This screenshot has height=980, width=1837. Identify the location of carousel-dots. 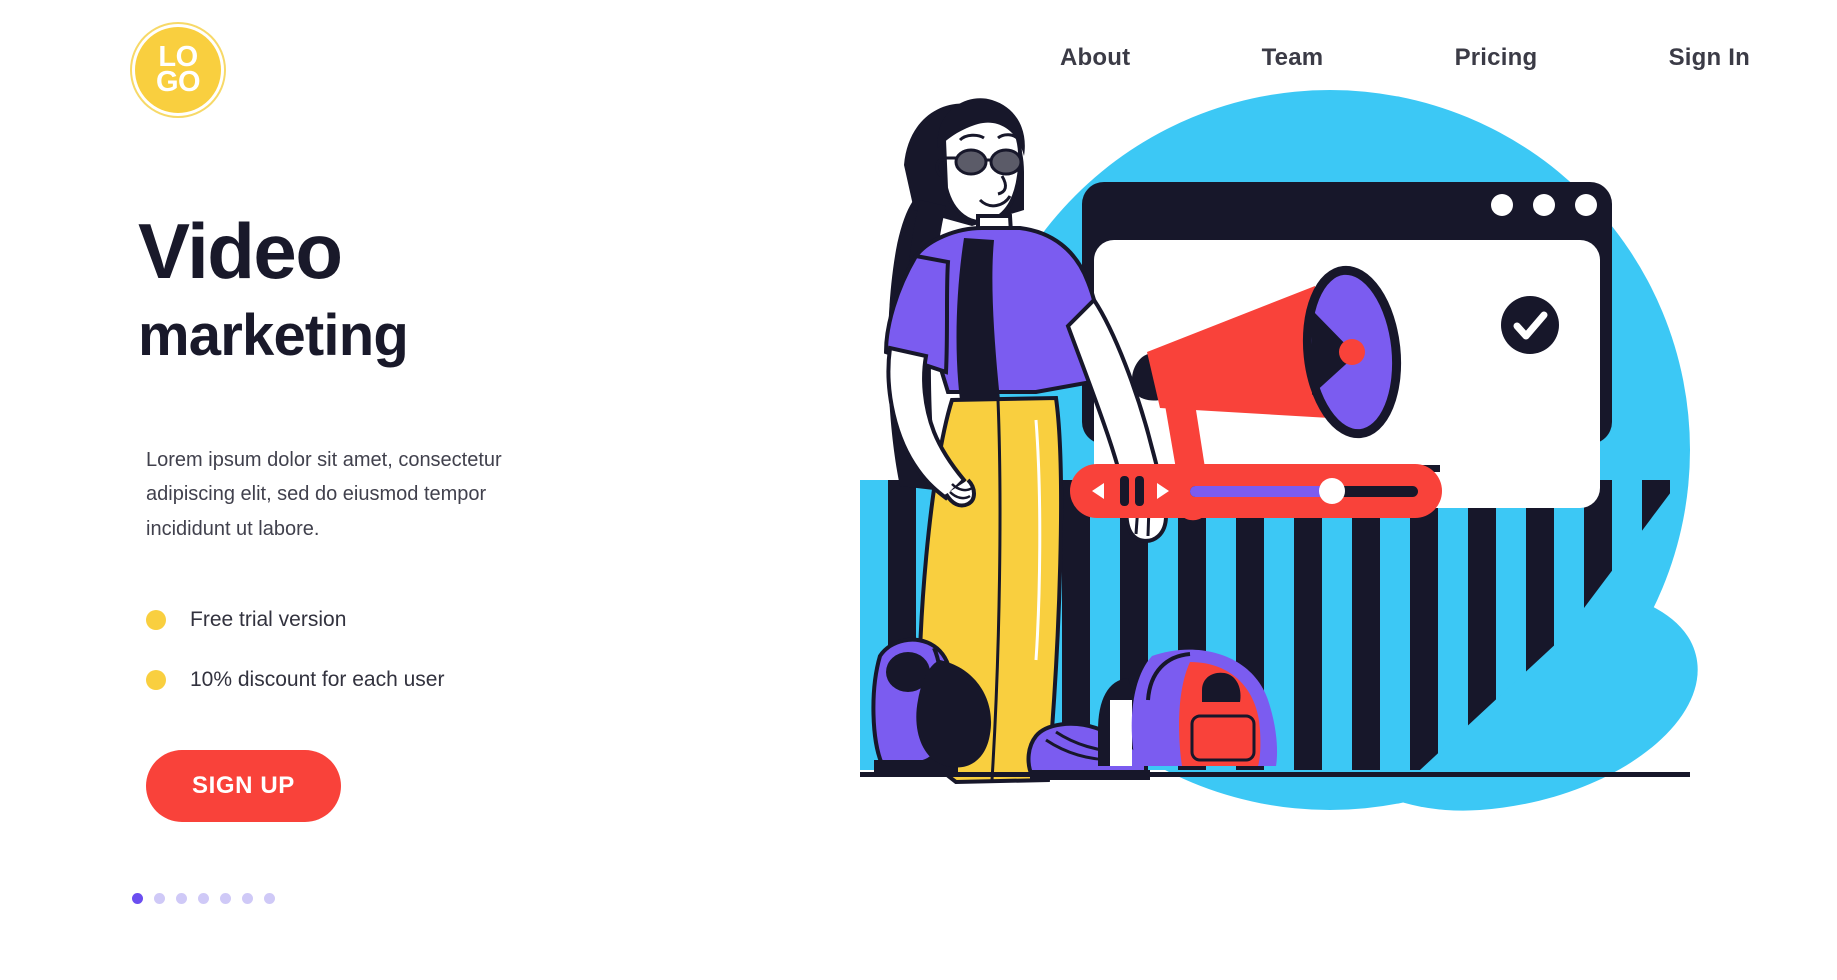
(203, 898).